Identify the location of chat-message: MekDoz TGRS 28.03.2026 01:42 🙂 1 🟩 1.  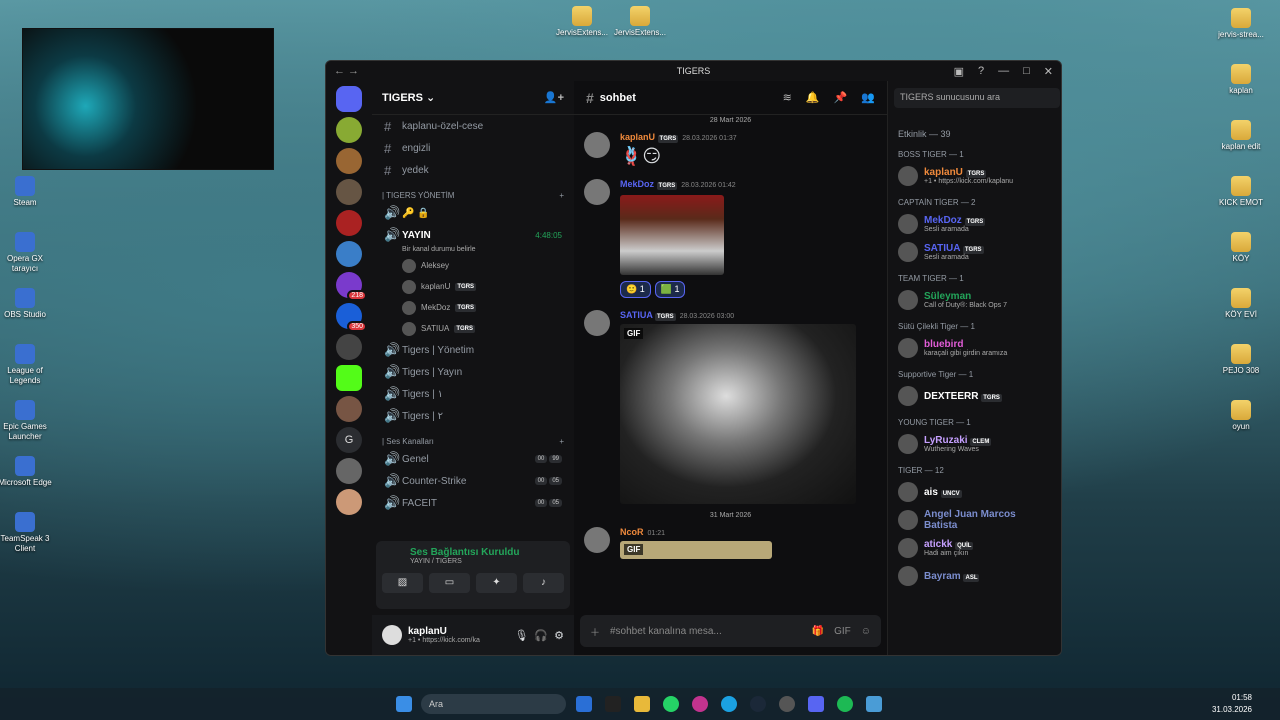
(730, 238).